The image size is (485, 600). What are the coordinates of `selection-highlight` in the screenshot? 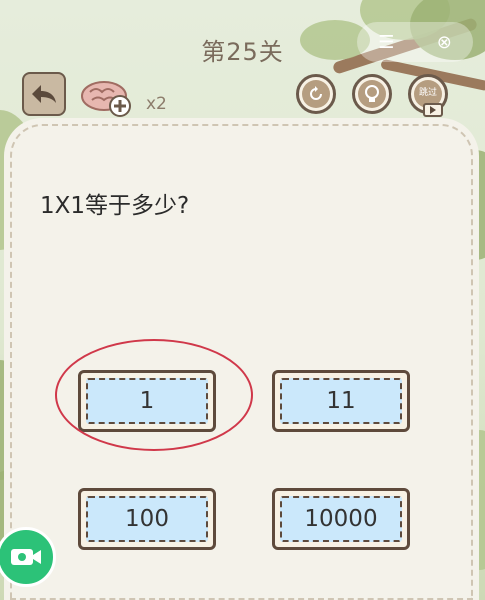 It's located at (154, 395).